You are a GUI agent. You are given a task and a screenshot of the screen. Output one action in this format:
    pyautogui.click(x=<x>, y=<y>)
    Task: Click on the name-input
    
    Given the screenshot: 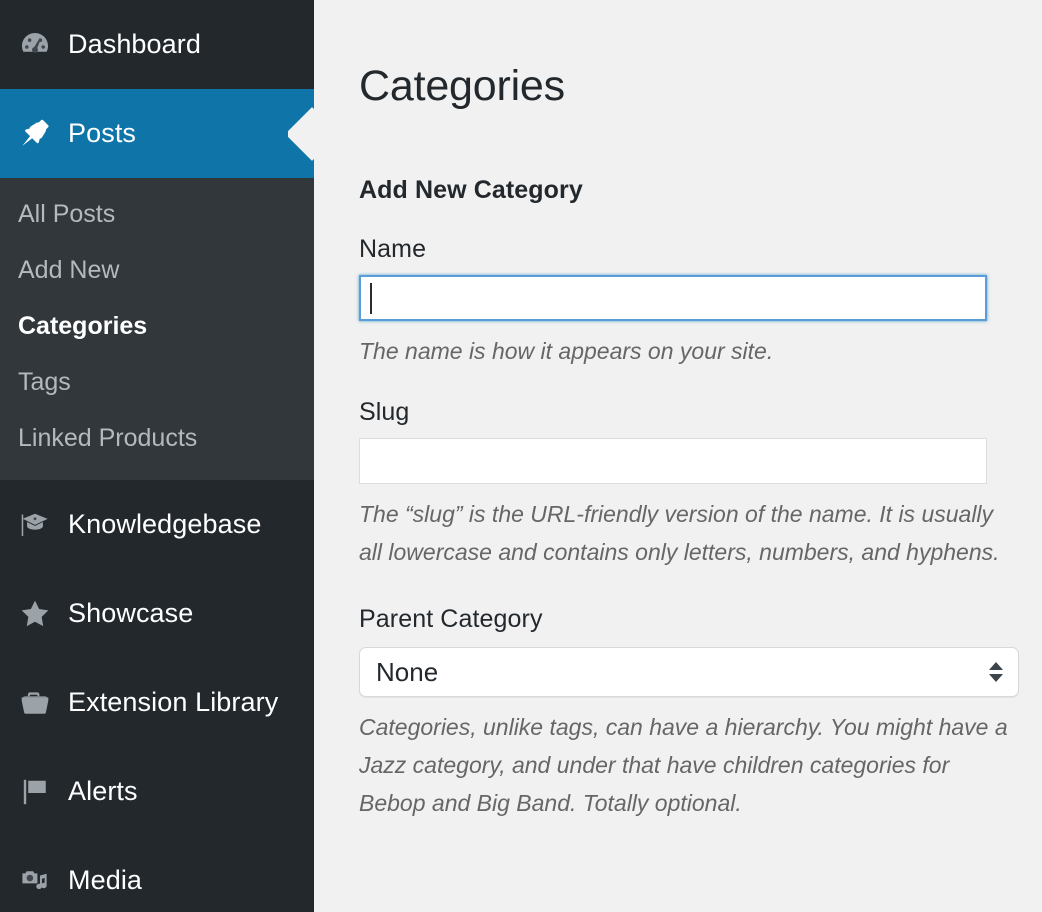 What is the action you would take?
    pyautogui.click(x=673, y=298)
    